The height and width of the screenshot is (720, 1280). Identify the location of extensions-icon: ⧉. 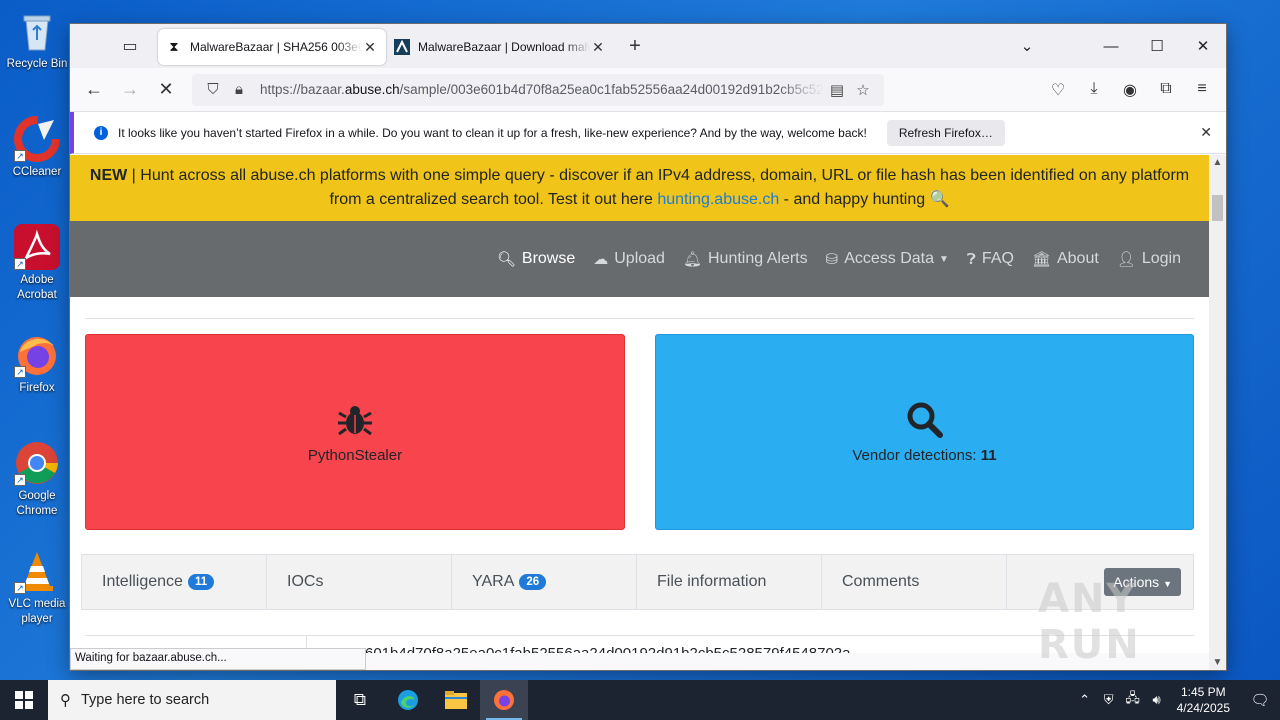
(1166, 90).